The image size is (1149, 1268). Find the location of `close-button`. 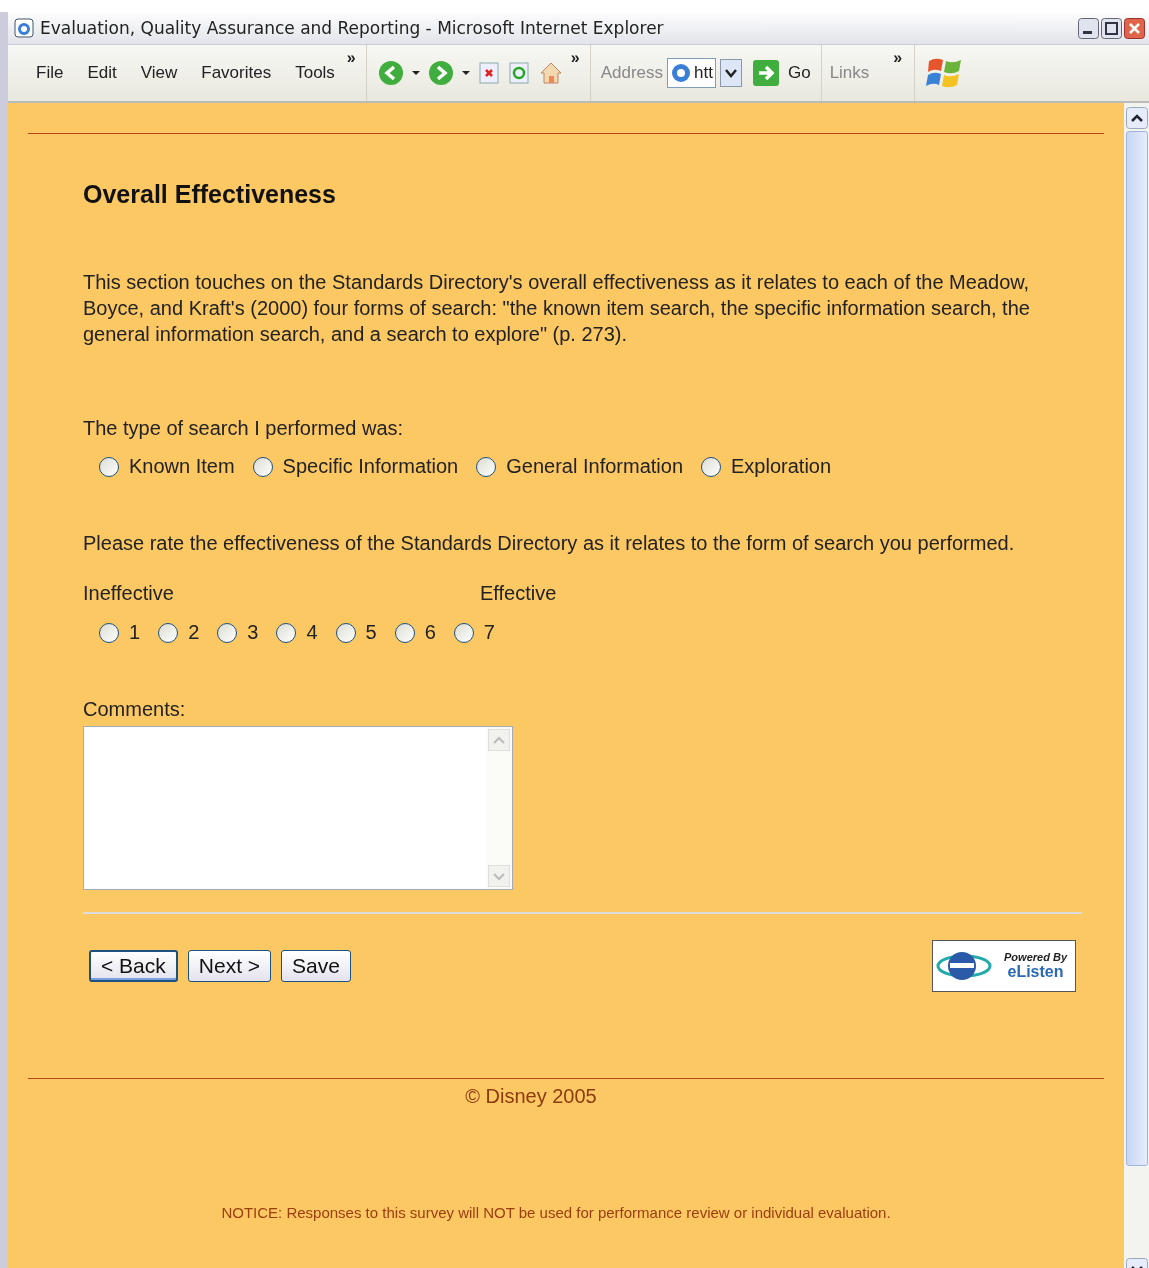

close-button is located at coordinates (1134, 28).